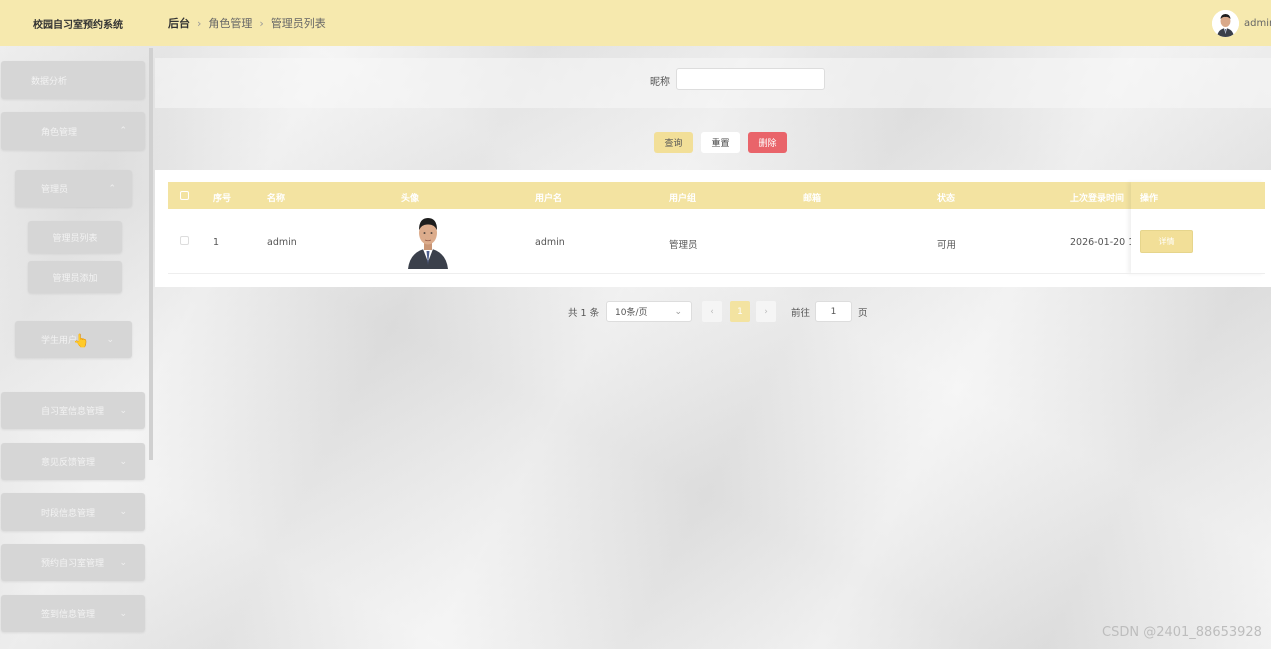 This screenshot has height=649, width=1271. What do you see at coordinates (631, 313) in the screenshot?
I see `page-size-value: 10条/页` at bounding box center [631, 313].